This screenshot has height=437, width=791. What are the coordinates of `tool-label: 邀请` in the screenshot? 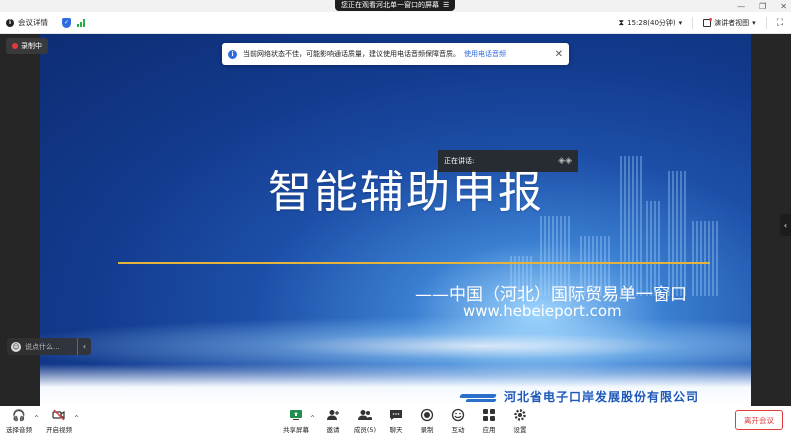 It's located at (333, 430).